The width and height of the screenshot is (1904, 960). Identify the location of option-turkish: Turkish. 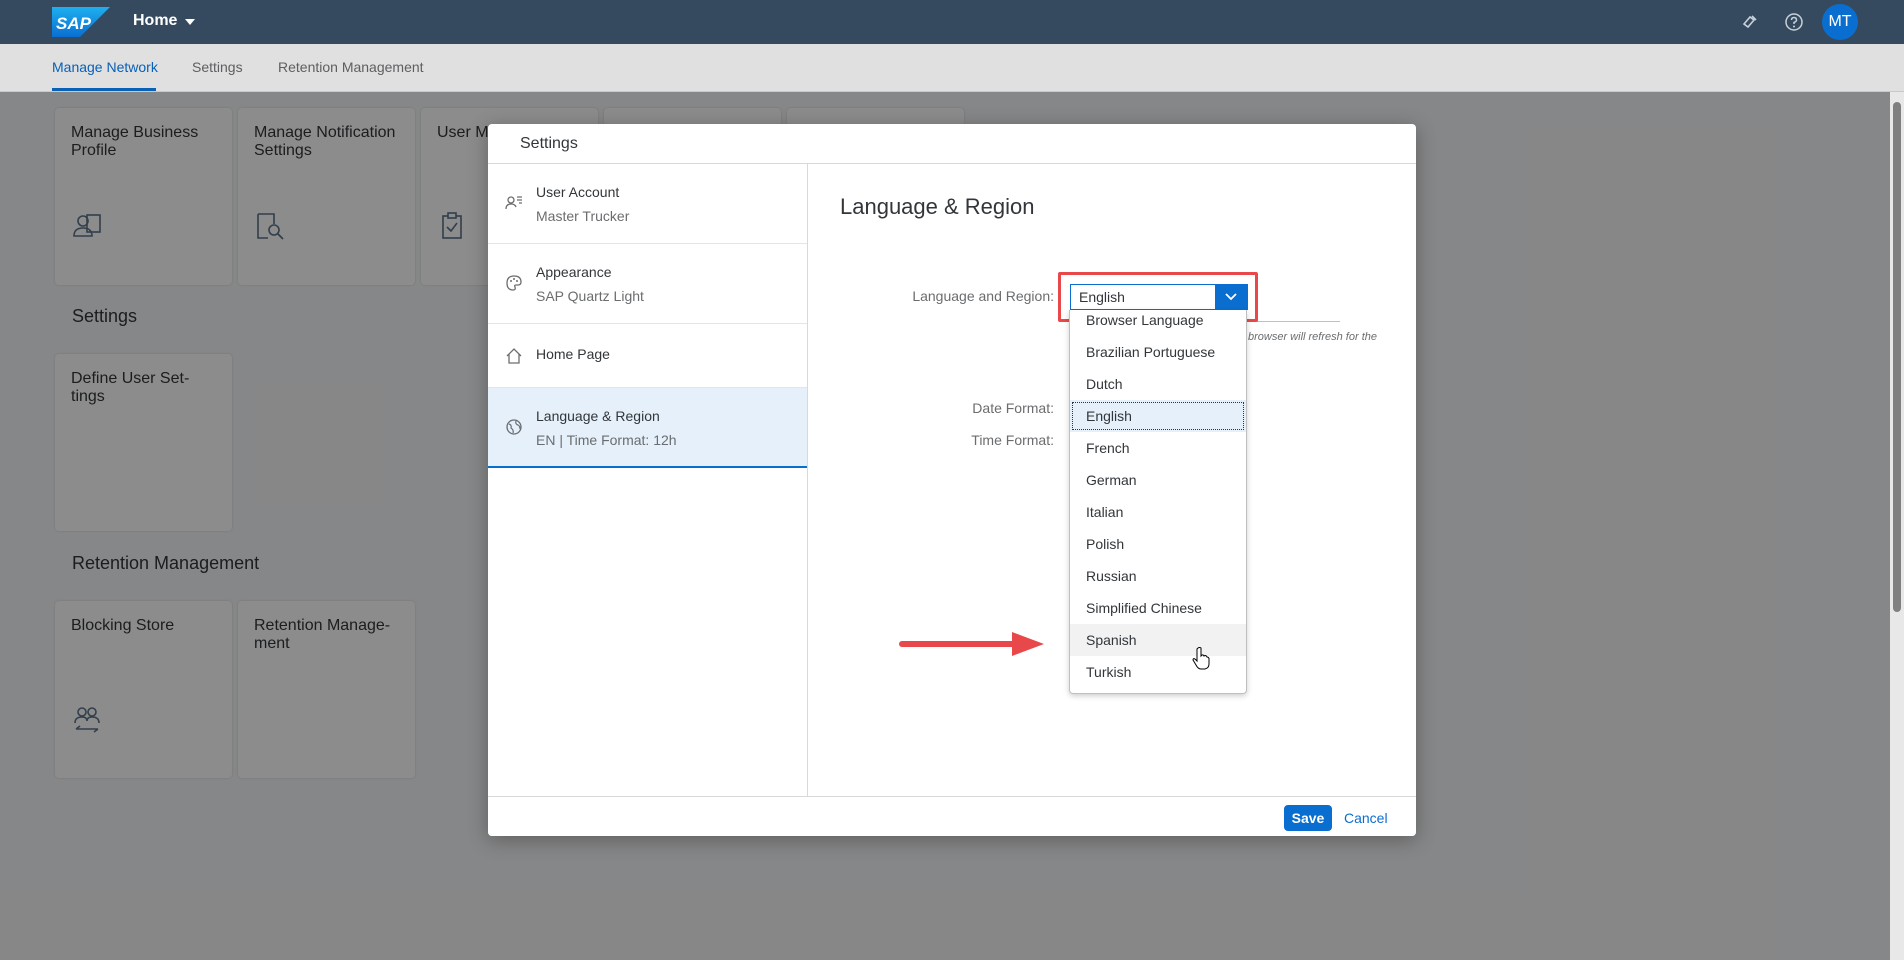
(1158, 672).